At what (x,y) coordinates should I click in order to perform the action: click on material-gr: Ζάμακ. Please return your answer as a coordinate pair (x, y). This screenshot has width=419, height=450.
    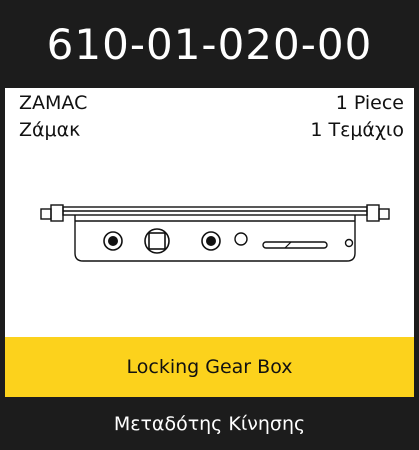
    Looking at the image, I should click on (50, 130).